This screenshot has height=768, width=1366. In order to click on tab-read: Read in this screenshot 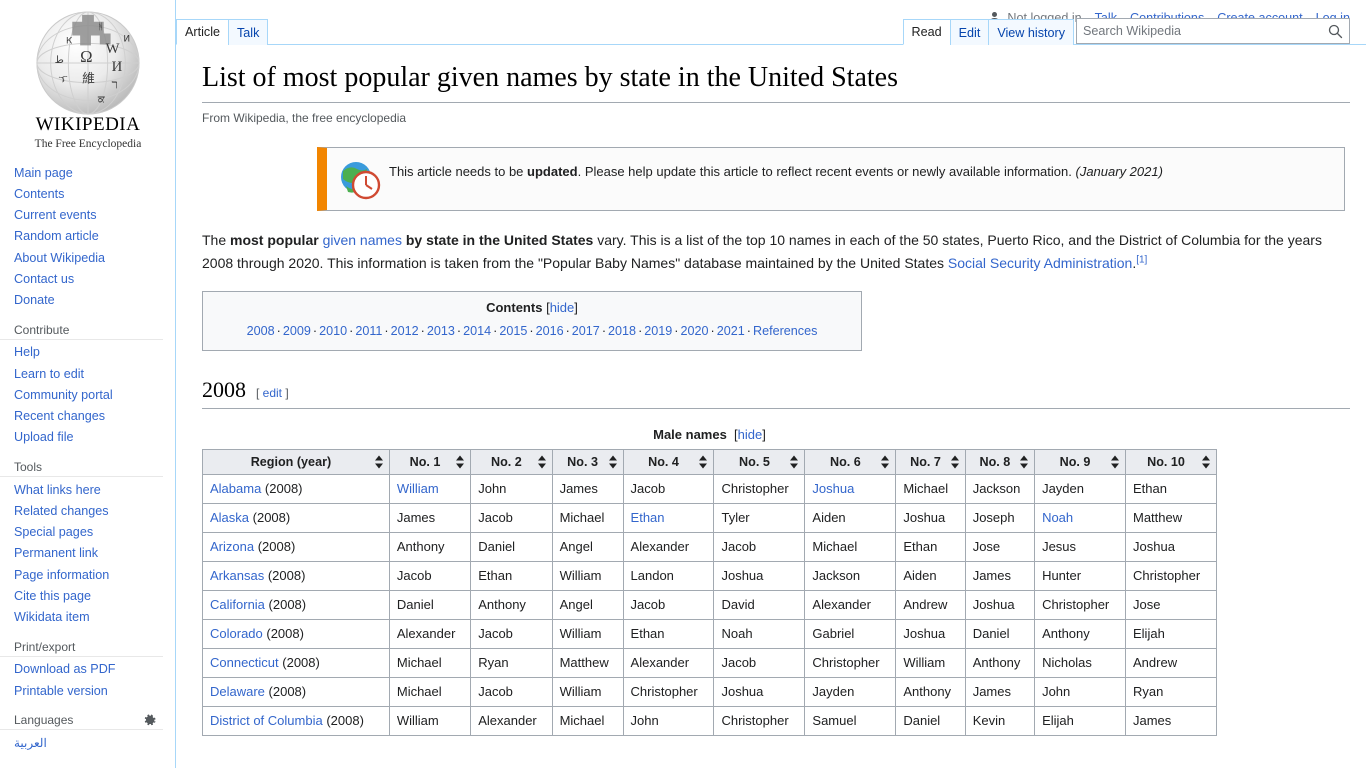, I will do `click(926, 32)`.